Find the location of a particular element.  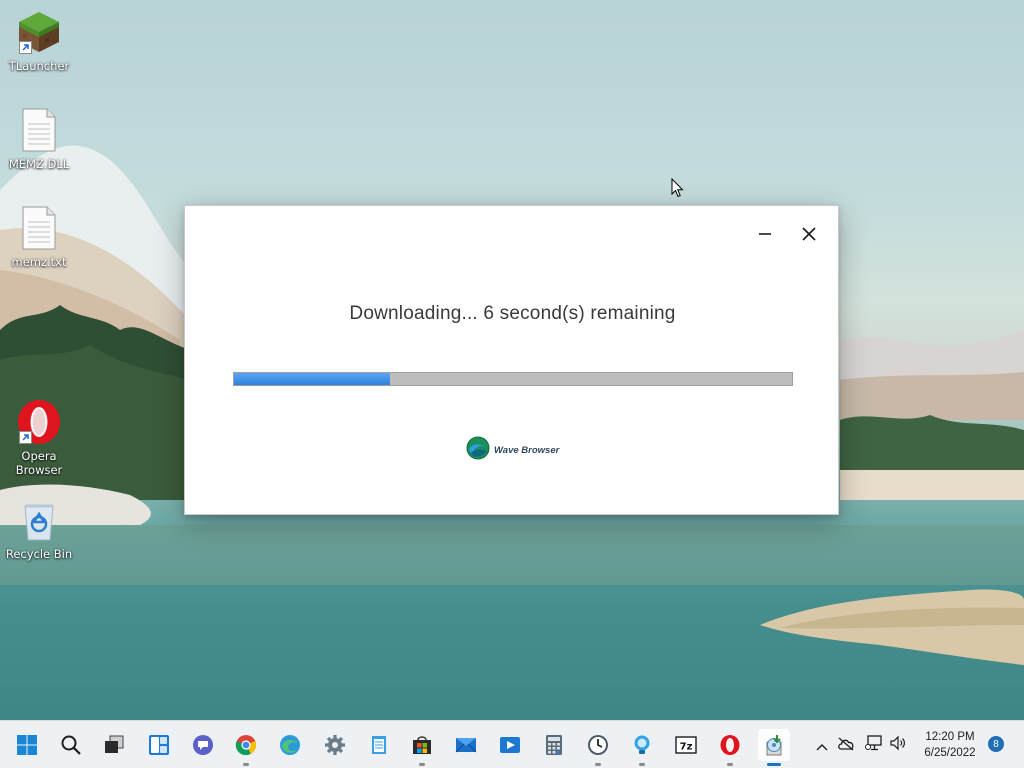

taskbar-widgets-button is located at coordinates (159, 745).